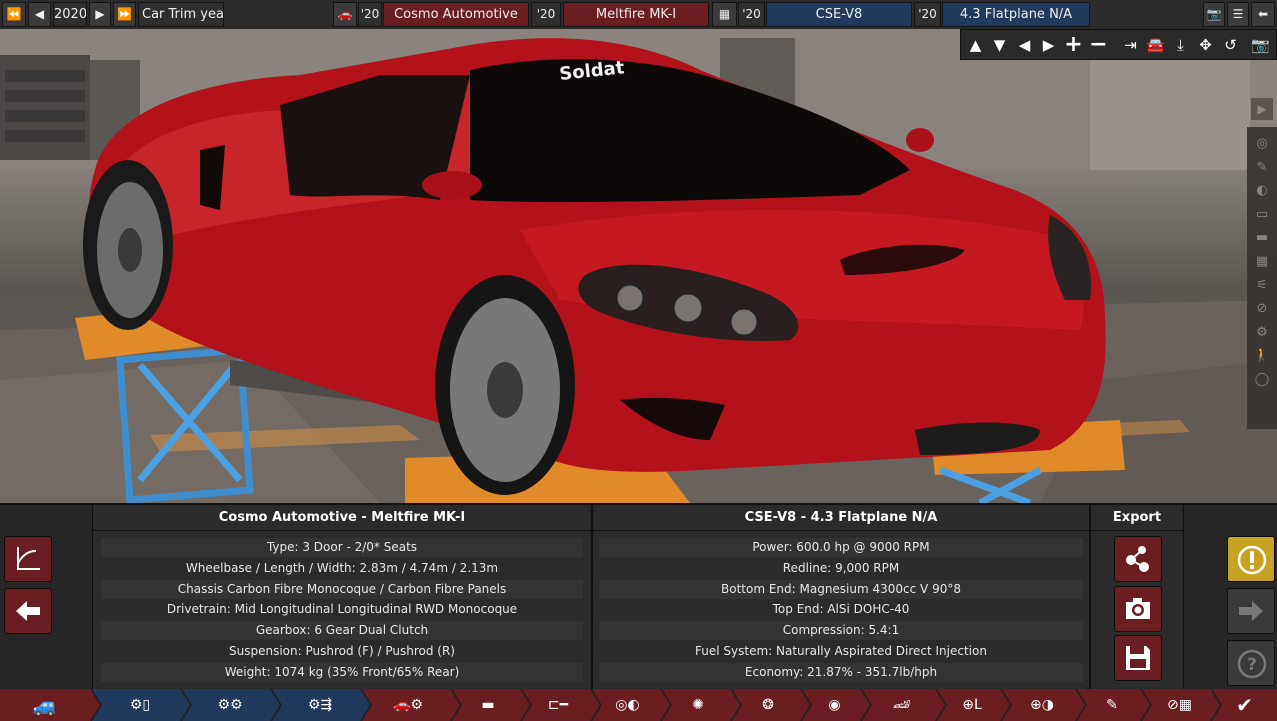 The image size is (1277, 721). What do you see at coordinates (230, 705) in the screenshot?
I see `nav-engine-heads-icon: ⚙⚙` at bounding box center [230, 705].